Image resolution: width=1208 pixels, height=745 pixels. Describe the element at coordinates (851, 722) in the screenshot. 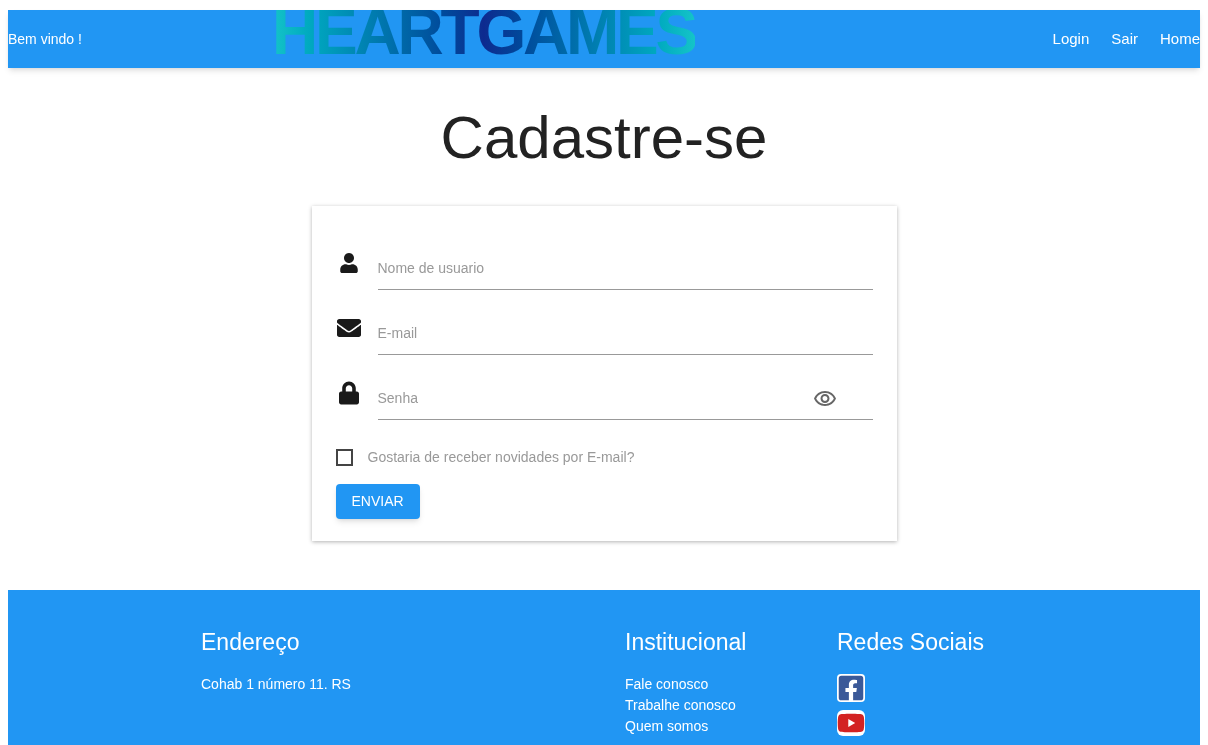

I see `youtube-icon` at that location.